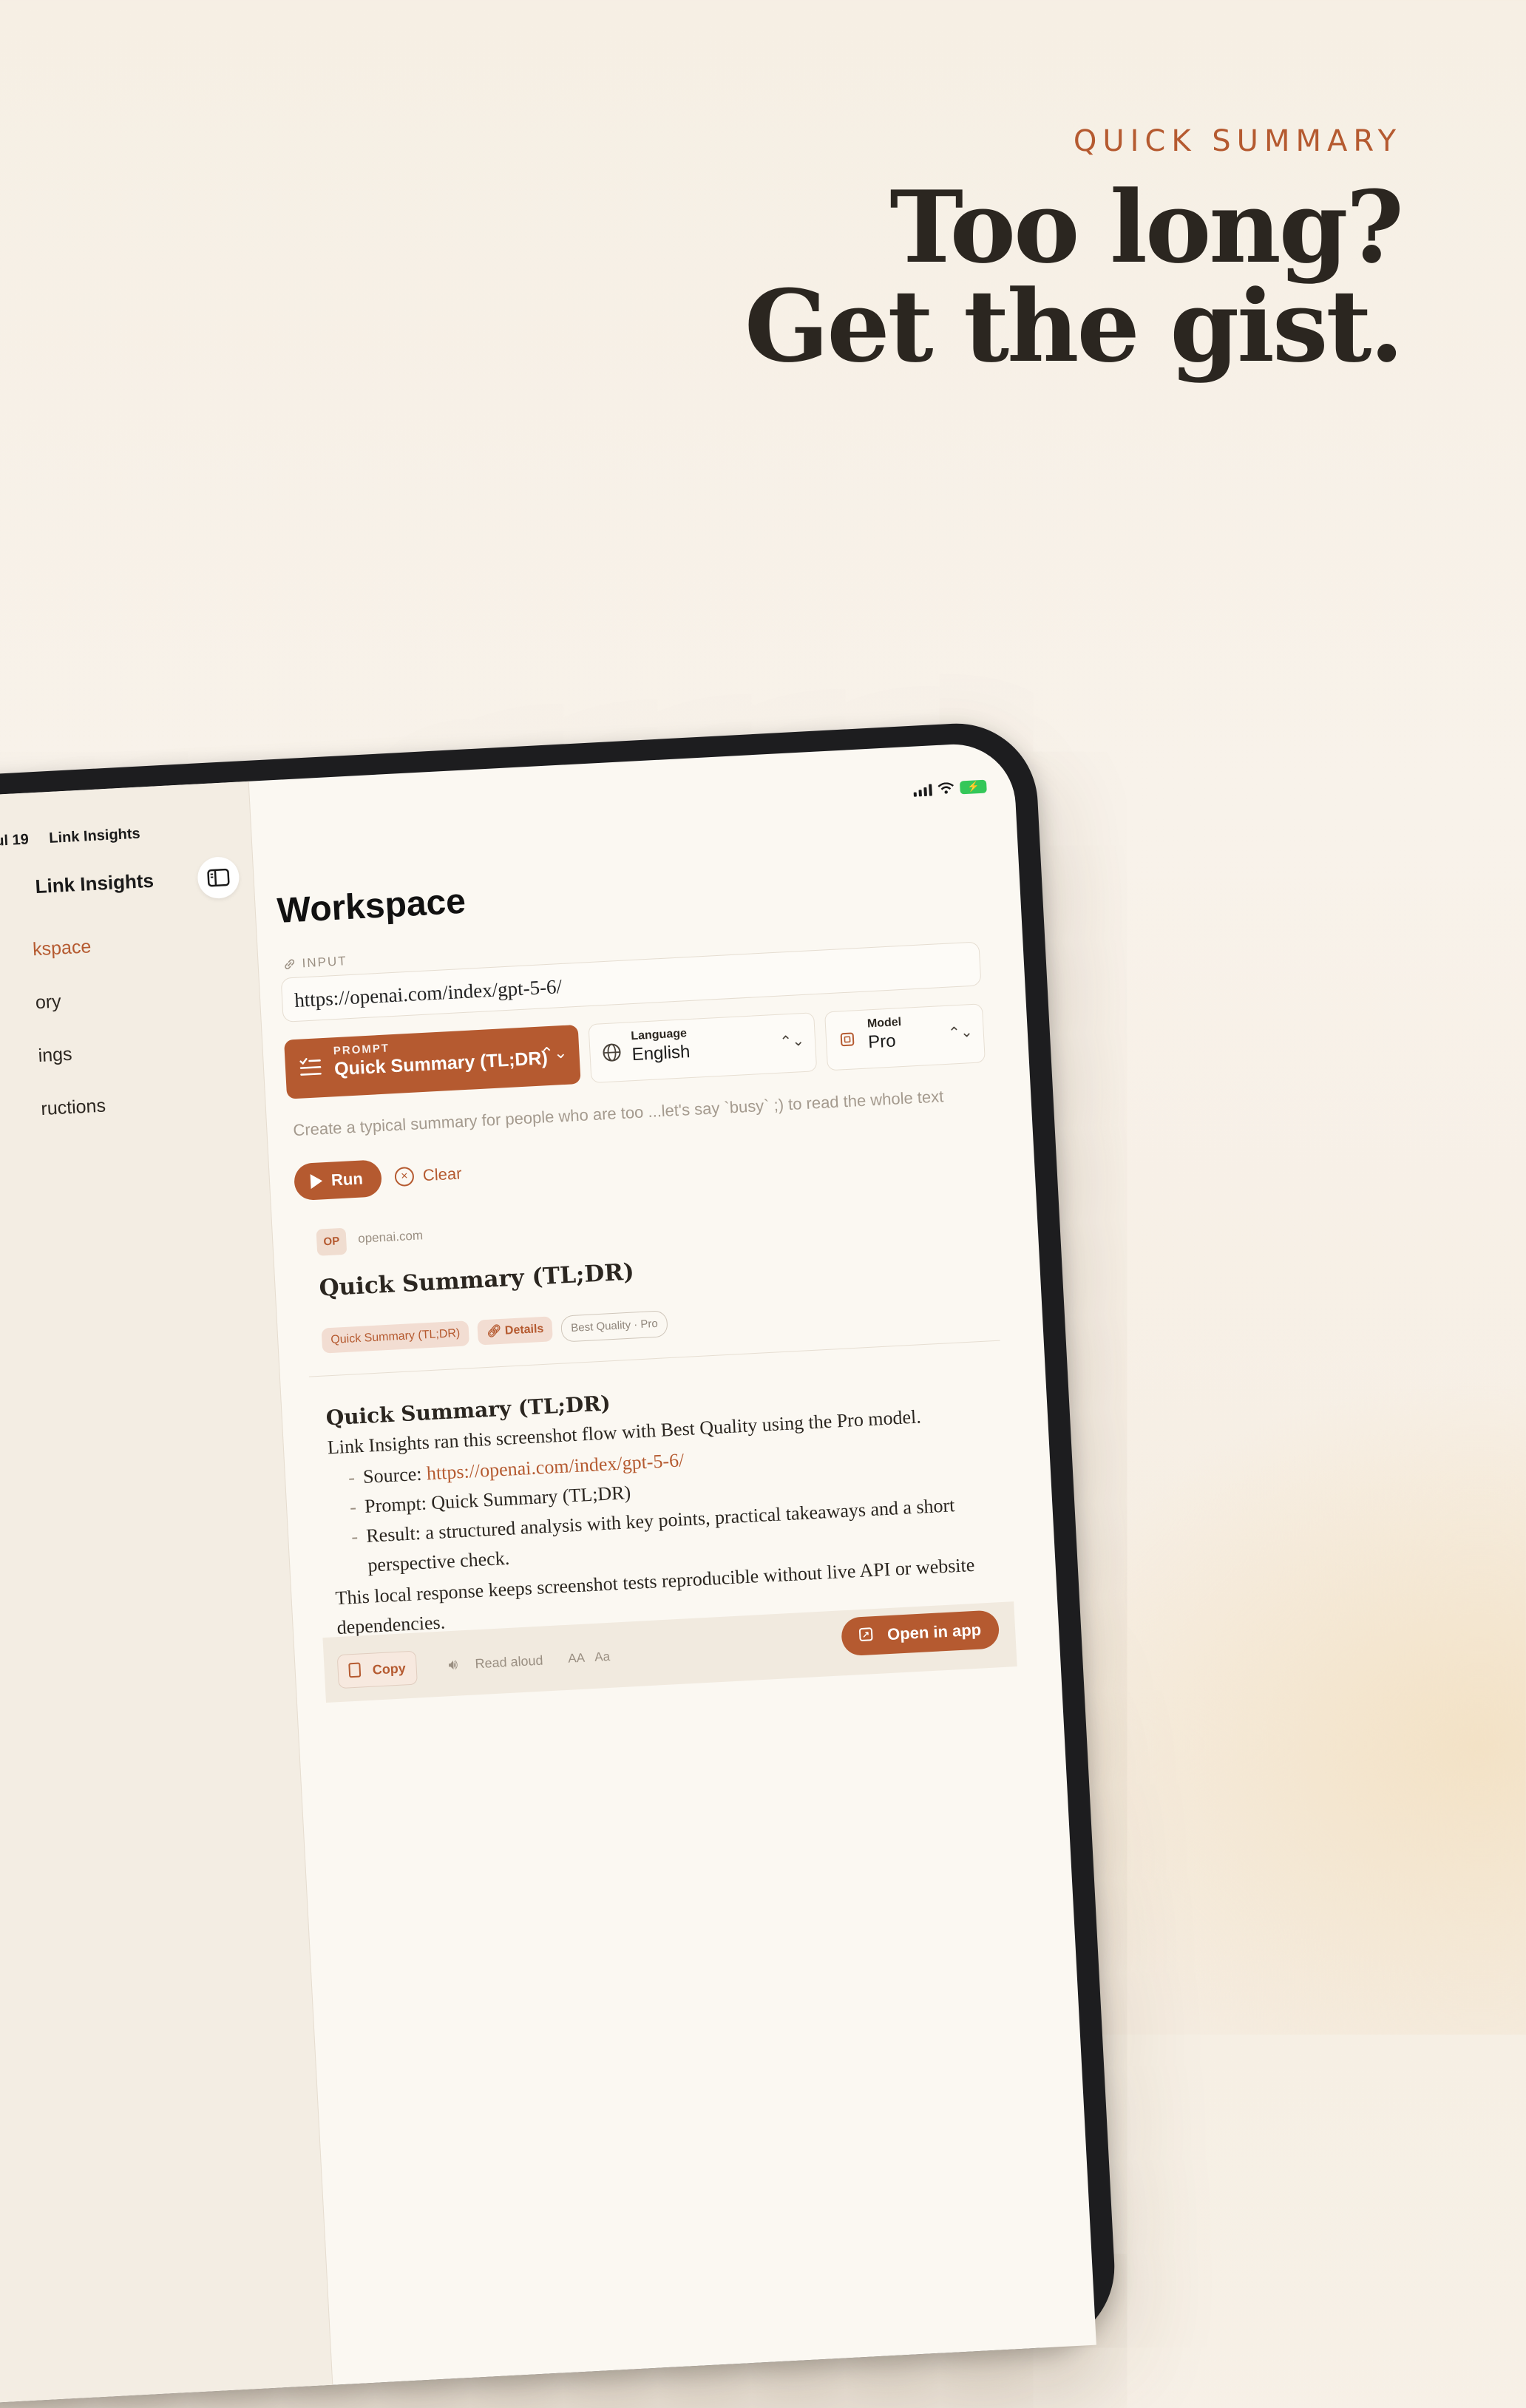 The width and height of the screenshot is (1526, 2408). What do you see at coordinates (612, 1052) in the screenshot?
I see `globe-icon` at bounding box center [612, 1052].